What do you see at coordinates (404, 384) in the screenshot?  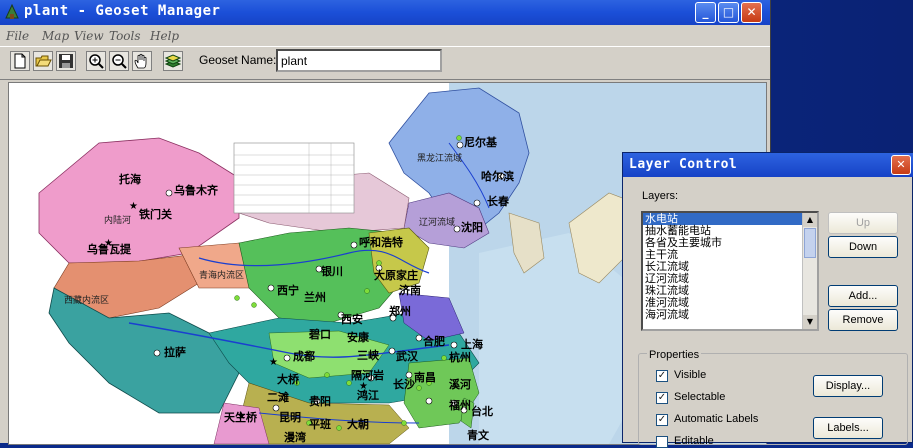 I see `map-label: 长沙` at bounding box center [404, 384].